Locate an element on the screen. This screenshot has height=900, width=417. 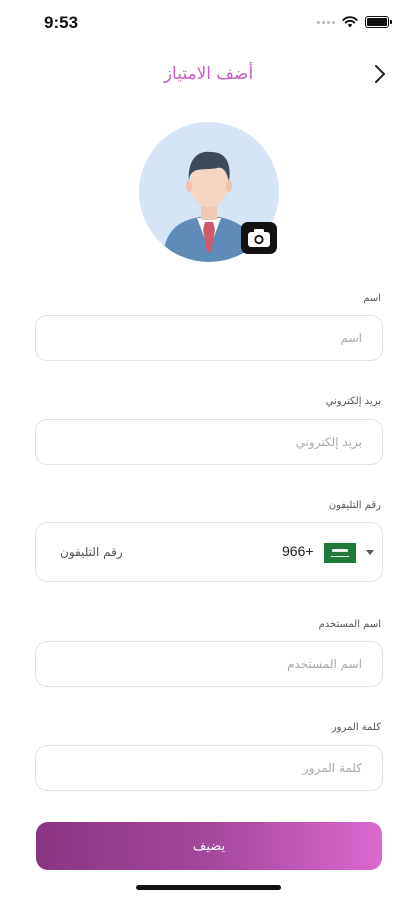
wifi-icon is located at coordinates (350, 22).